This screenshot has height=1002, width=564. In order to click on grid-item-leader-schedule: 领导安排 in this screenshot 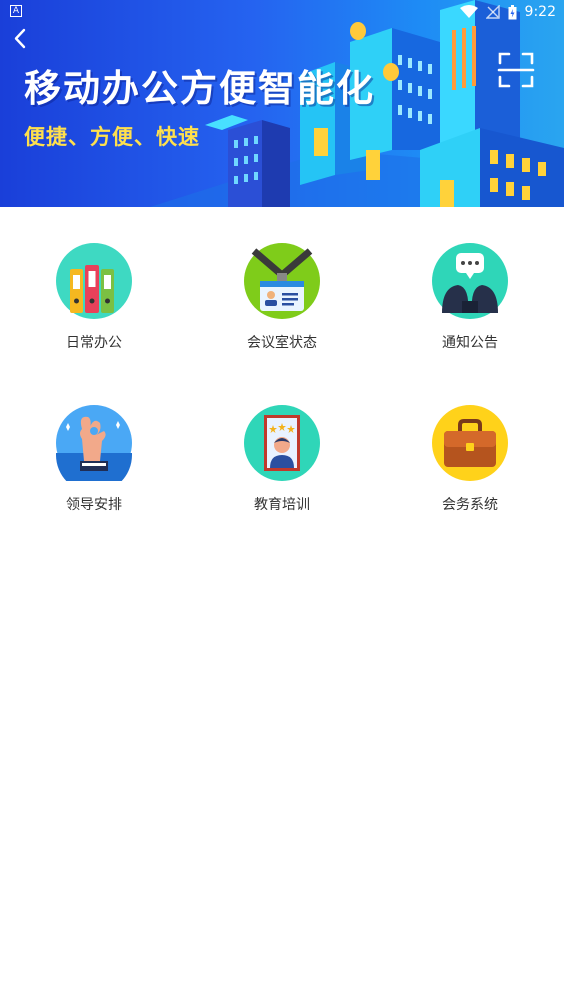, I will do `click(94, 470)`.